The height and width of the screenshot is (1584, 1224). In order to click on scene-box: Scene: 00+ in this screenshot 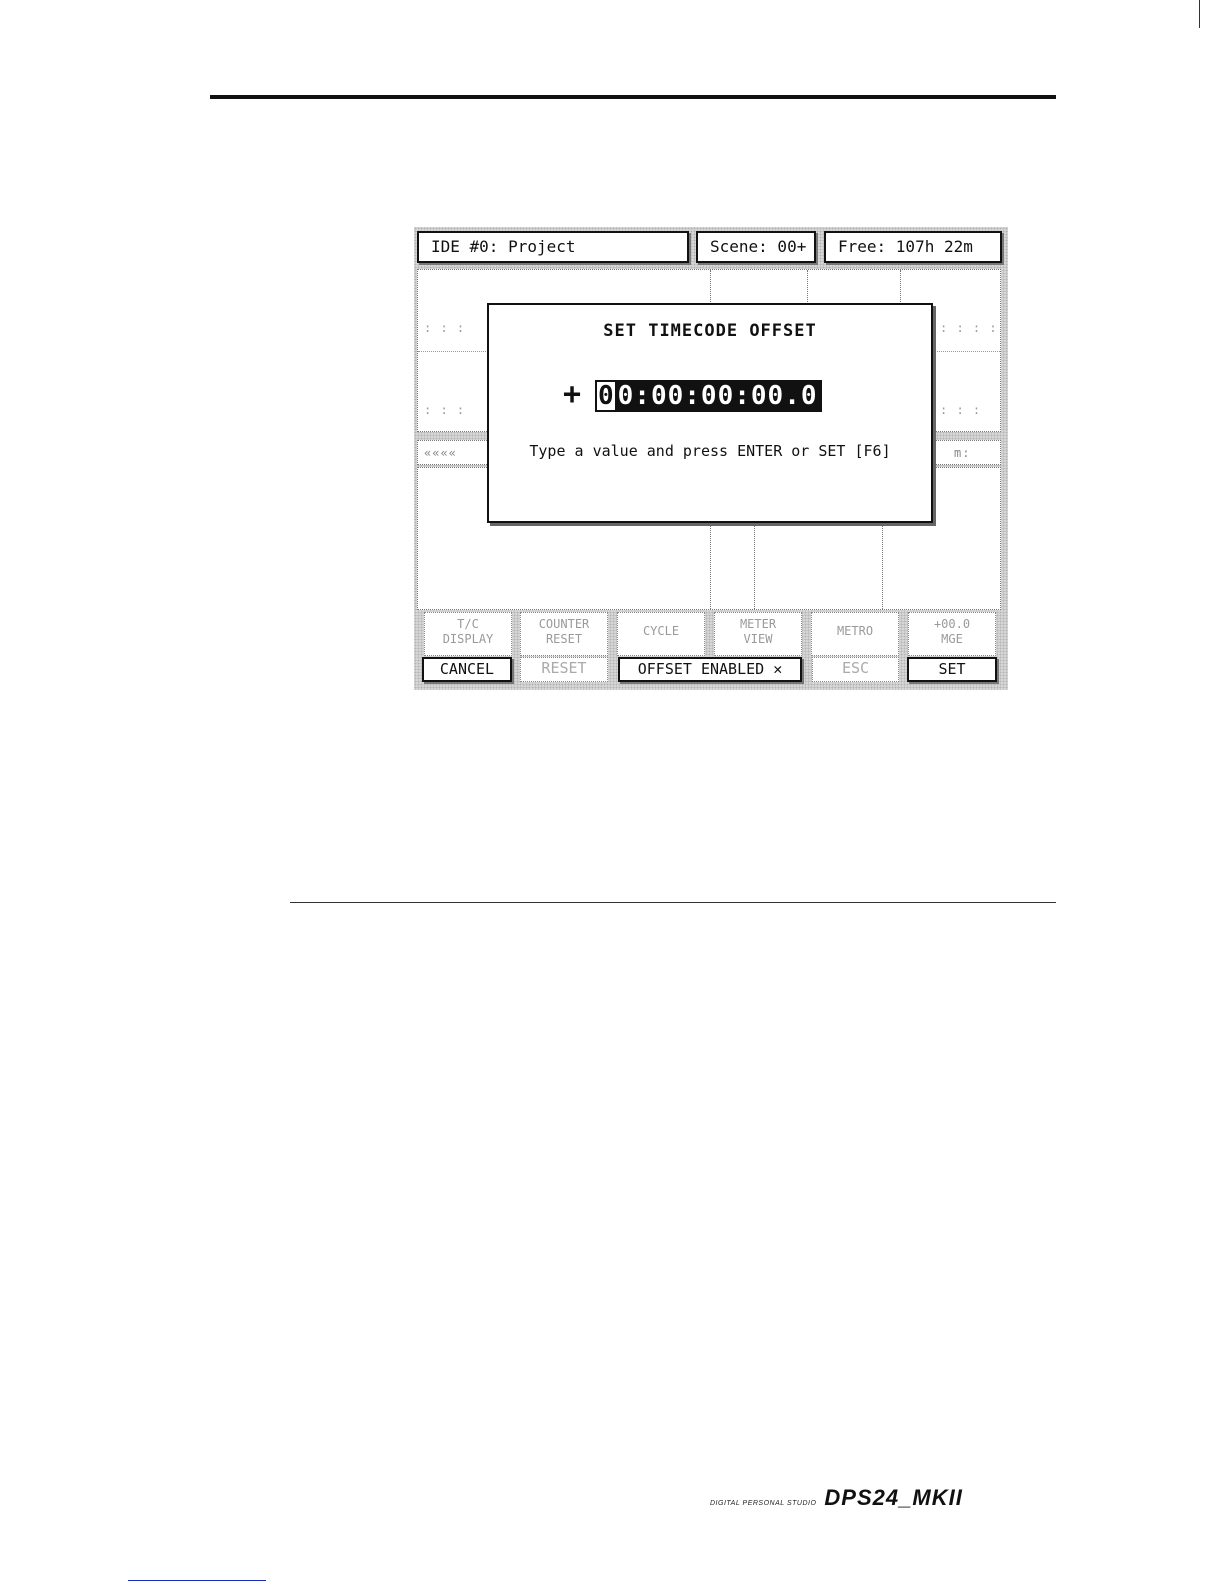, I will do `click(756, 247)`.